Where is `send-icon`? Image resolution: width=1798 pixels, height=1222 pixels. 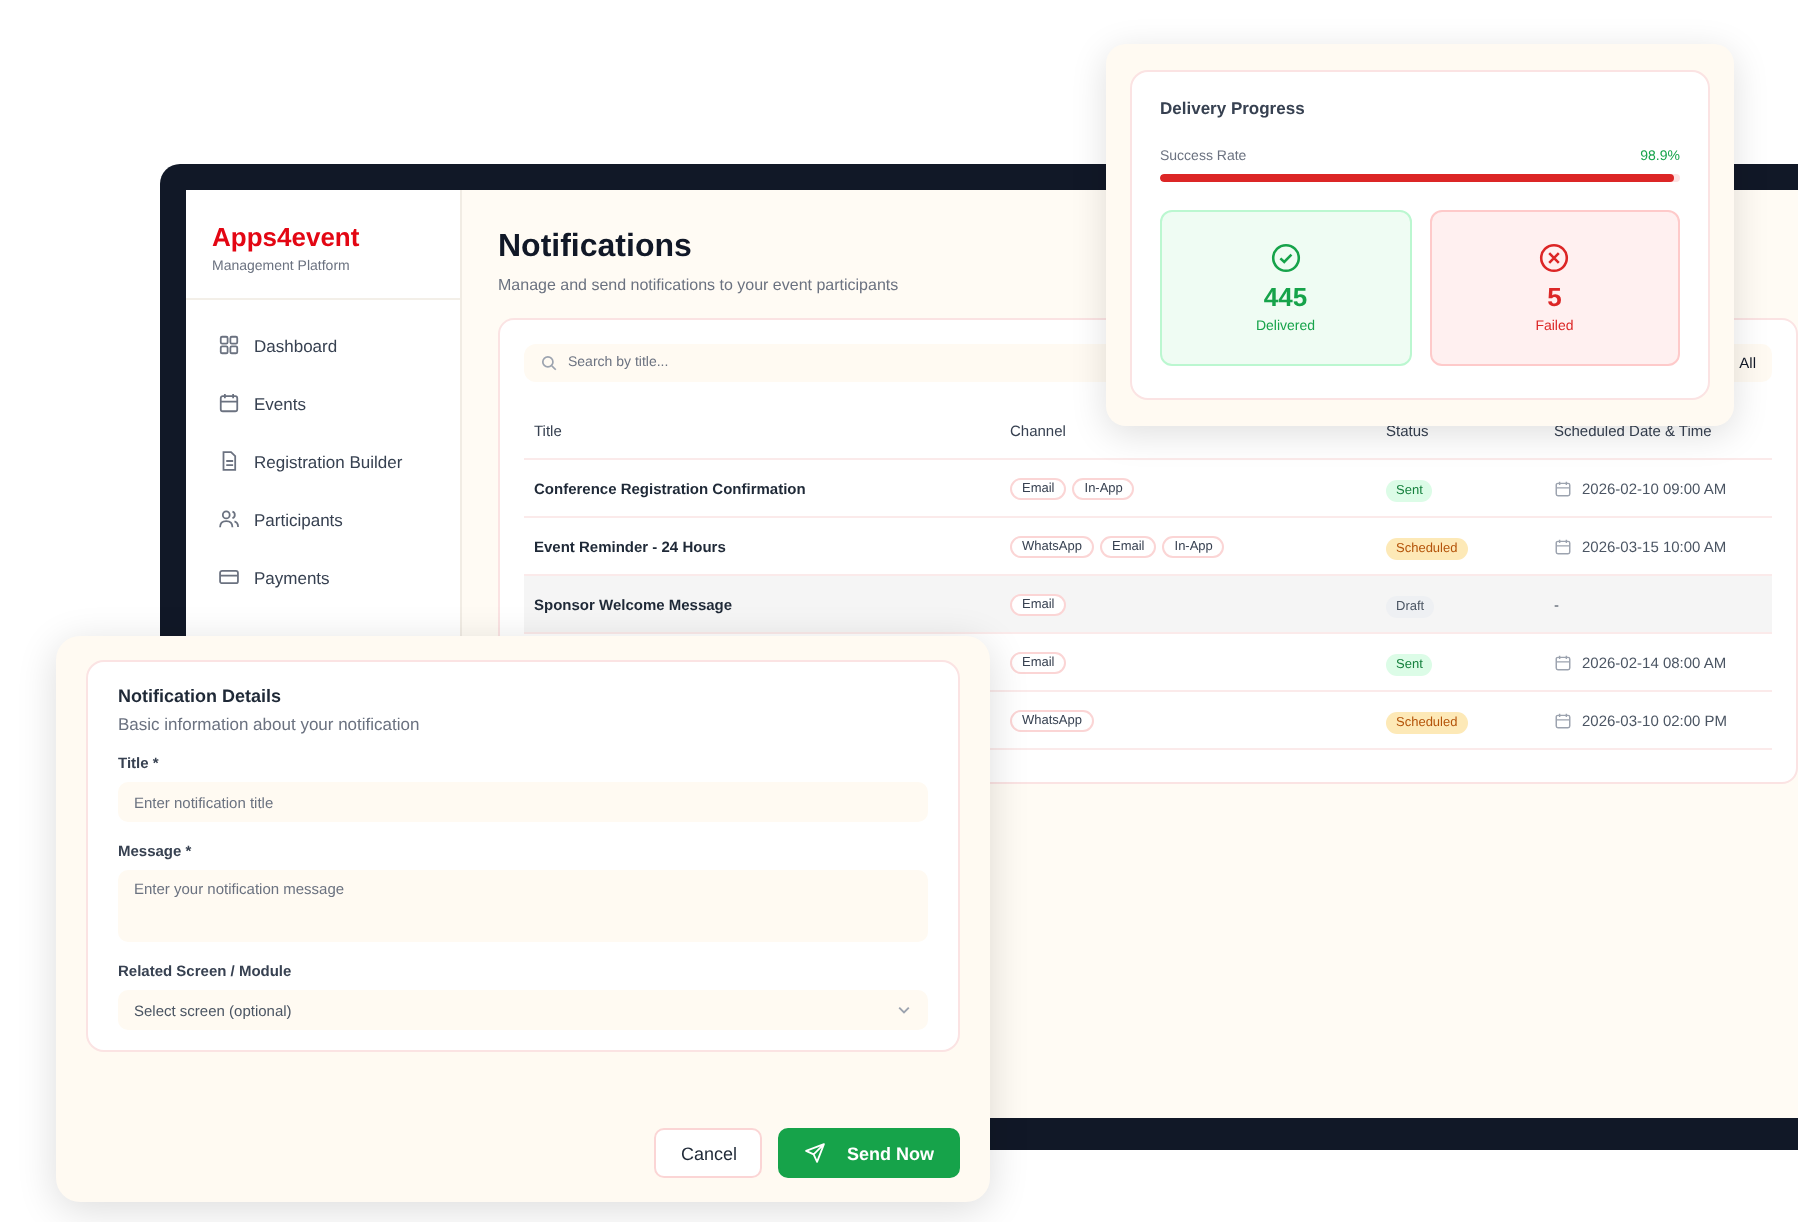
send-icon is located at coordinates (815, 1153).